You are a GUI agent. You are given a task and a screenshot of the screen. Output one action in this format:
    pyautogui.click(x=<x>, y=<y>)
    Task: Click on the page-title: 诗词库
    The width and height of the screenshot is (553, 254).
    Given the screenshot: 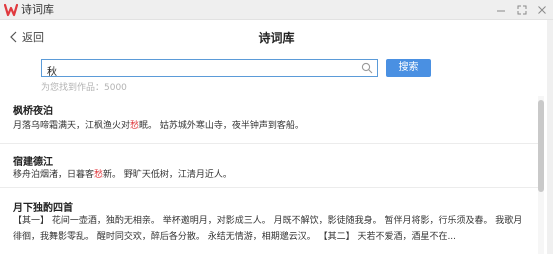 What is the action you would take?
    pyautogui.click(x=276, y=38)
    